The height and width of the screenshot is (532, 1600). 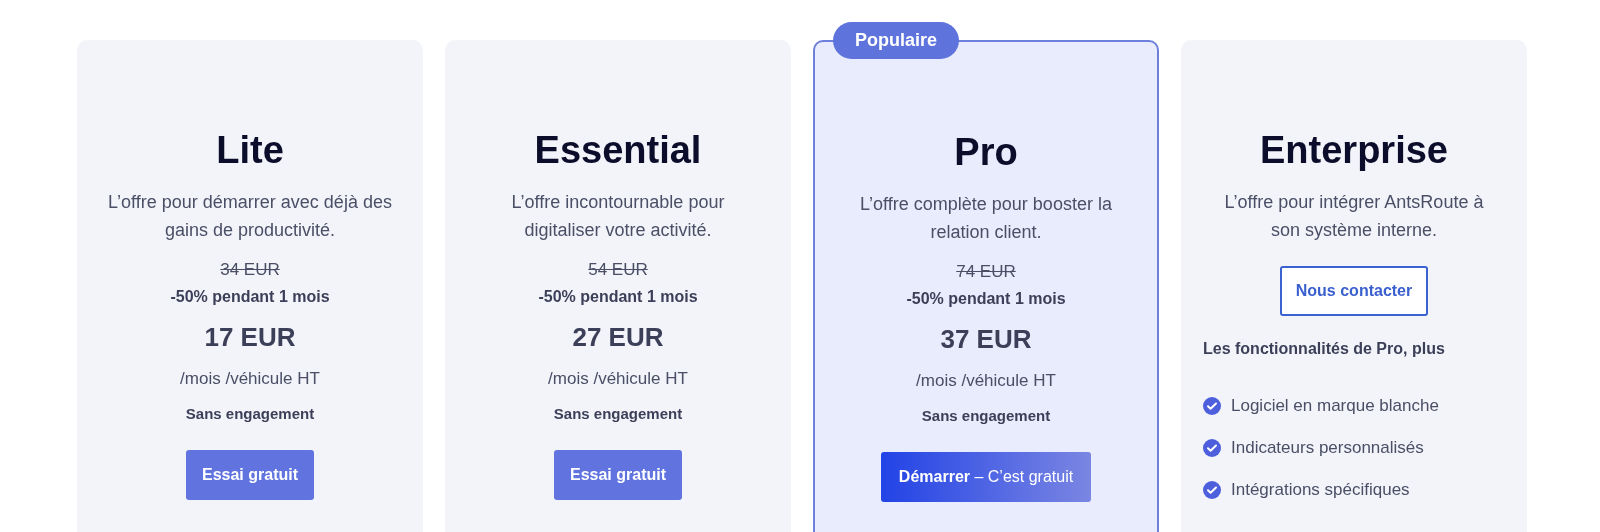 What do you see at coordinates (1324, 349) in the screenshot?
I see `features-heading: Les fonctionnalités de Pro, plus` at bounding box center [1324, 349].